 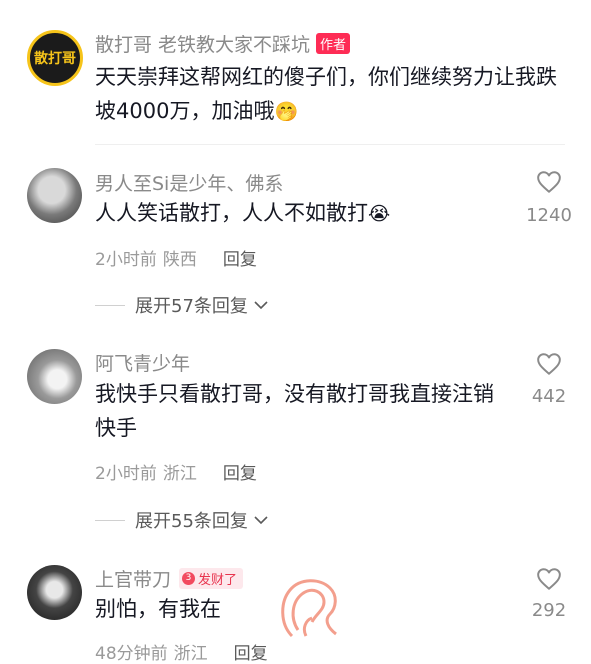 I want to click on comment-username-row: 上官带刀 3 发财了, so click(x=169, y=578).